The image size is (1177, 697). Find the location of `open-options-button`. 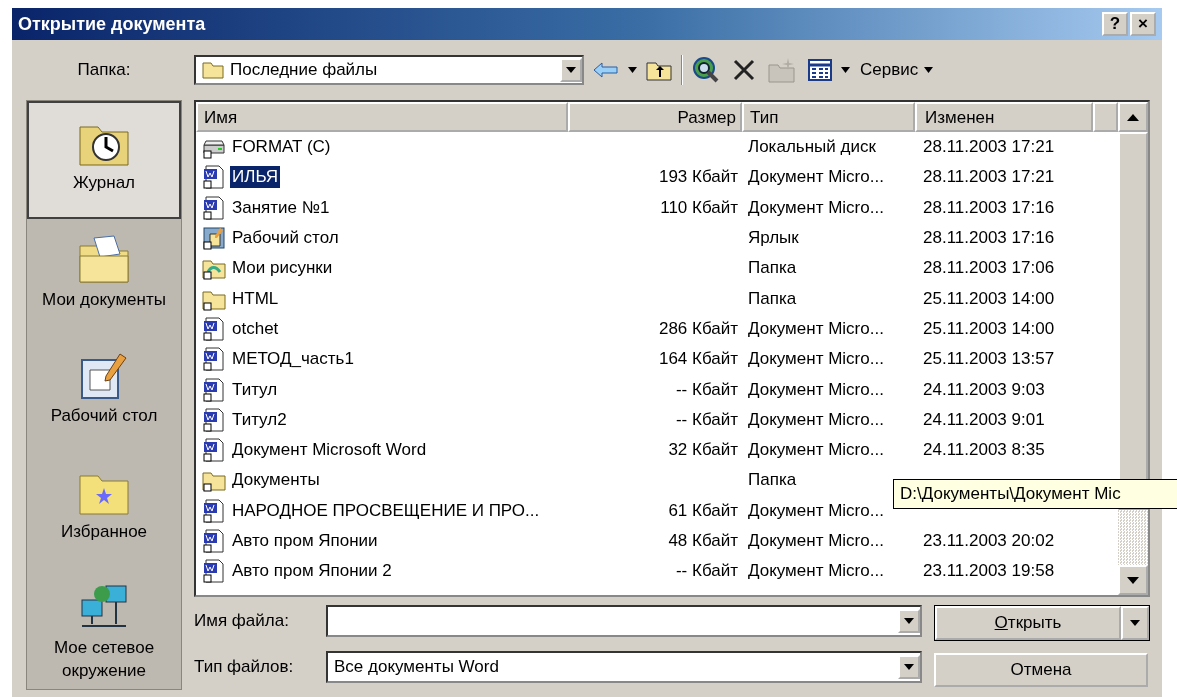

open-options-button is located at coordinates (1135, 623).